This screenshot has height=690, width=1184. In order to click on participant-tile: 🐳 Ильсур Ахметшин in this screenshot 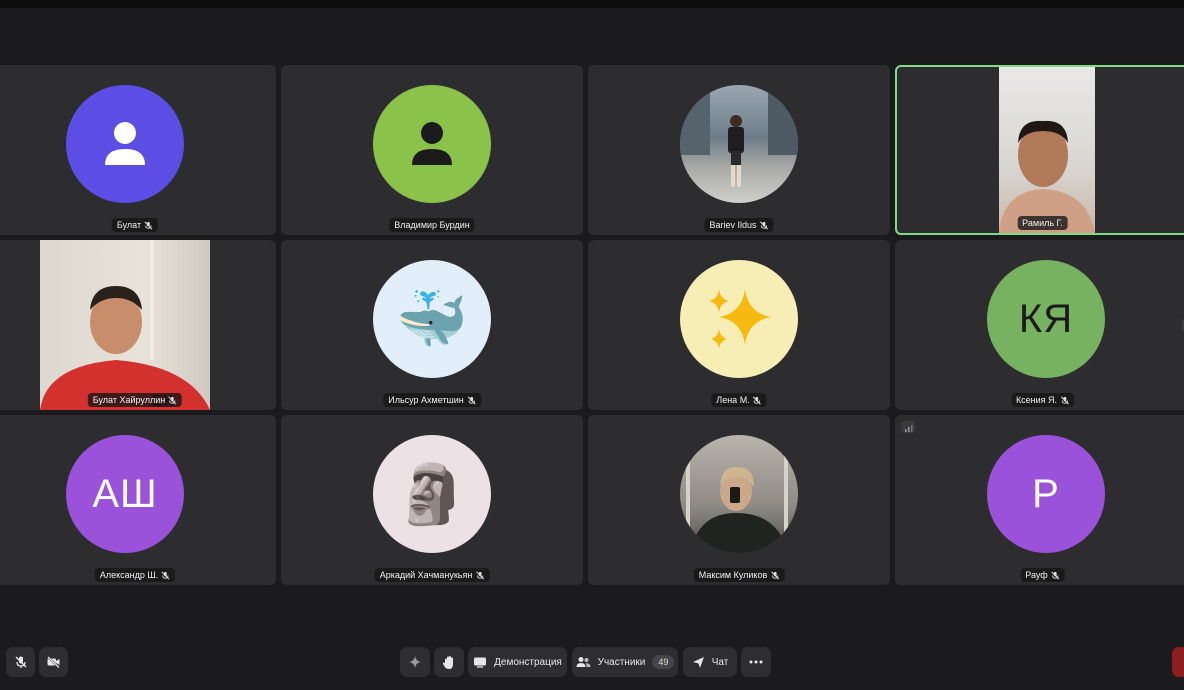, I will do `click(432, 325)`.